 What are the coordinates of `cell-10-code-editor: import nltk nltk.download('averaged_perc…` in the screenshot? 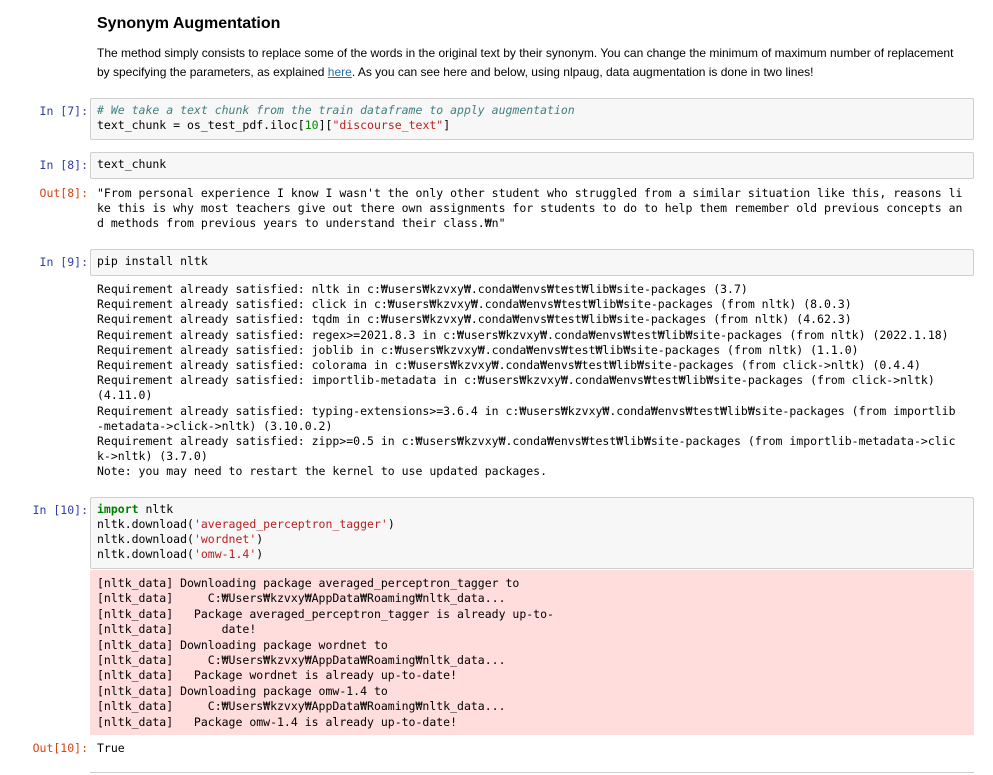 It's located at (532, 533).